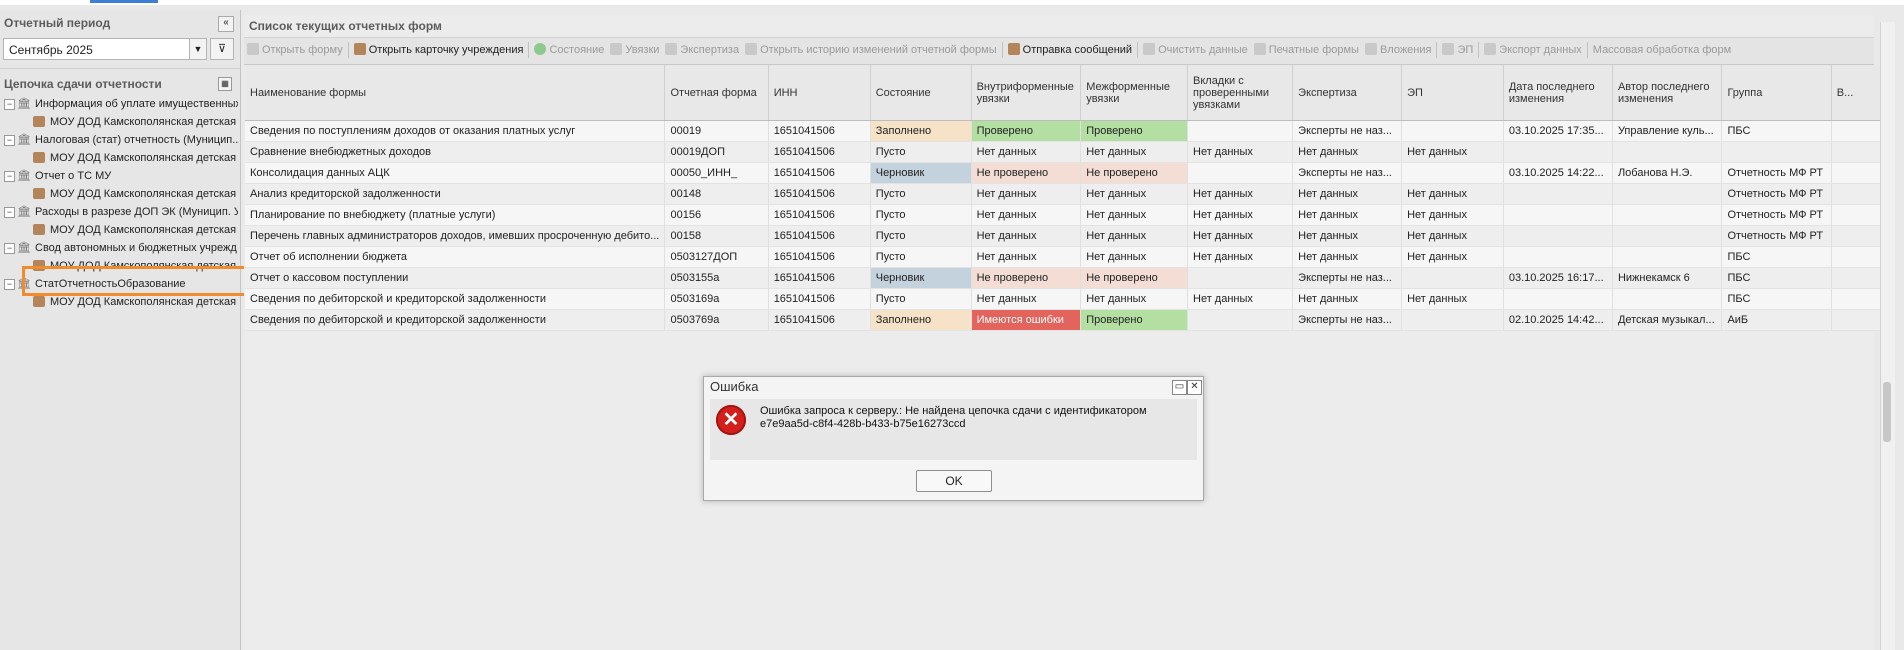 Image resolution: width=1904 pixels, height=650 pixels. What do you see at coordinates (734, 386) in the screenshot?
I see `dialog-title: Ошибка` at bounding box center [734, 386].